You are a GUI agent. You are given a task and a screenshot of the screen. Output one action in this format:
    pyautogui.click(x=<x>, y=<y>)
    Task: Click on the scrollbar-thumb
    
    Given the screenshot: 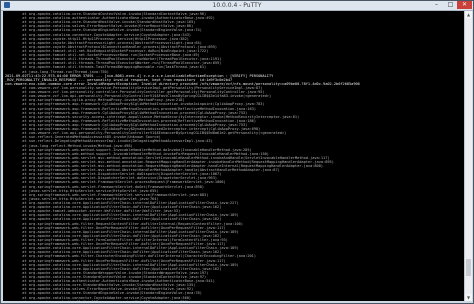 What is the action you would take?
    pyautogui.click(x=468, y=267)
    